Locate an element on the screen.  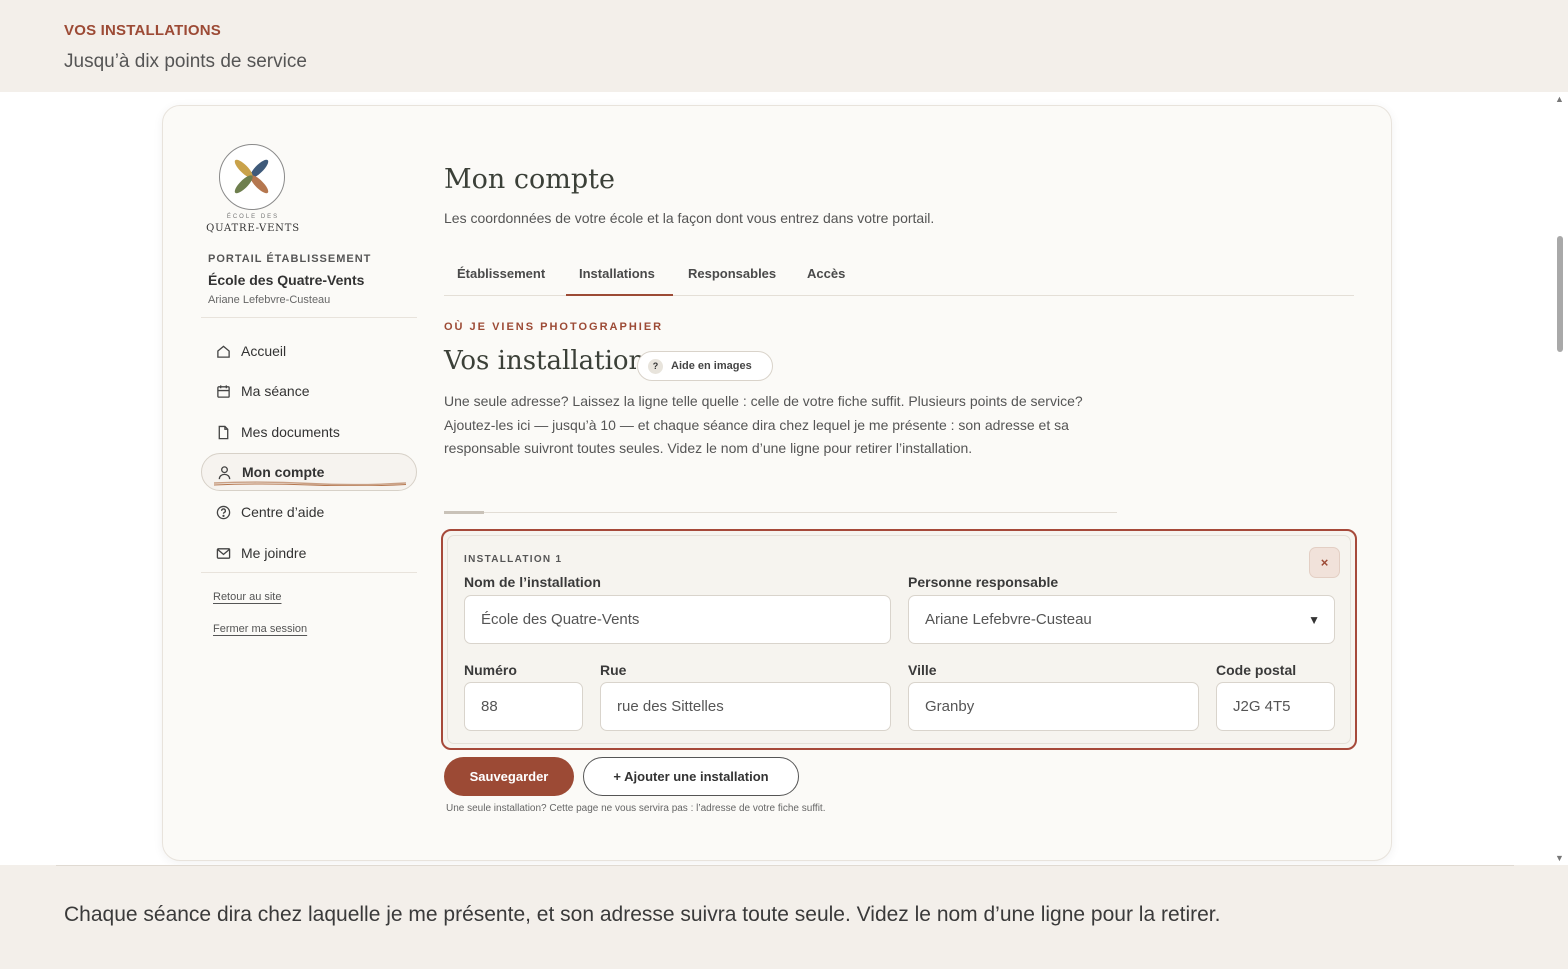
postal-label: Code postal is located at coordinates (1256, 670).